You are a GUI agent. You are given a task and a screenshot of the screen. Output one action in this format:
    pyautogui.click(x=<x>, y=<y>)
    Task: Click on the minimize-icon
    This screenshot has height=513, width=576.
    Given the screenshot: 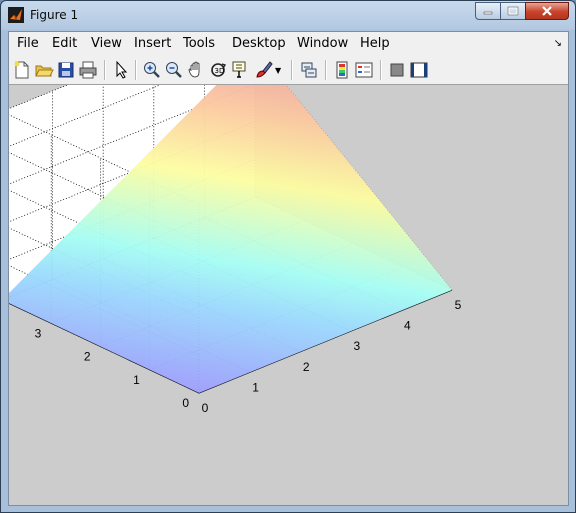 What is the action you would take?
    pyautogui.click(x=488, y=13)
    